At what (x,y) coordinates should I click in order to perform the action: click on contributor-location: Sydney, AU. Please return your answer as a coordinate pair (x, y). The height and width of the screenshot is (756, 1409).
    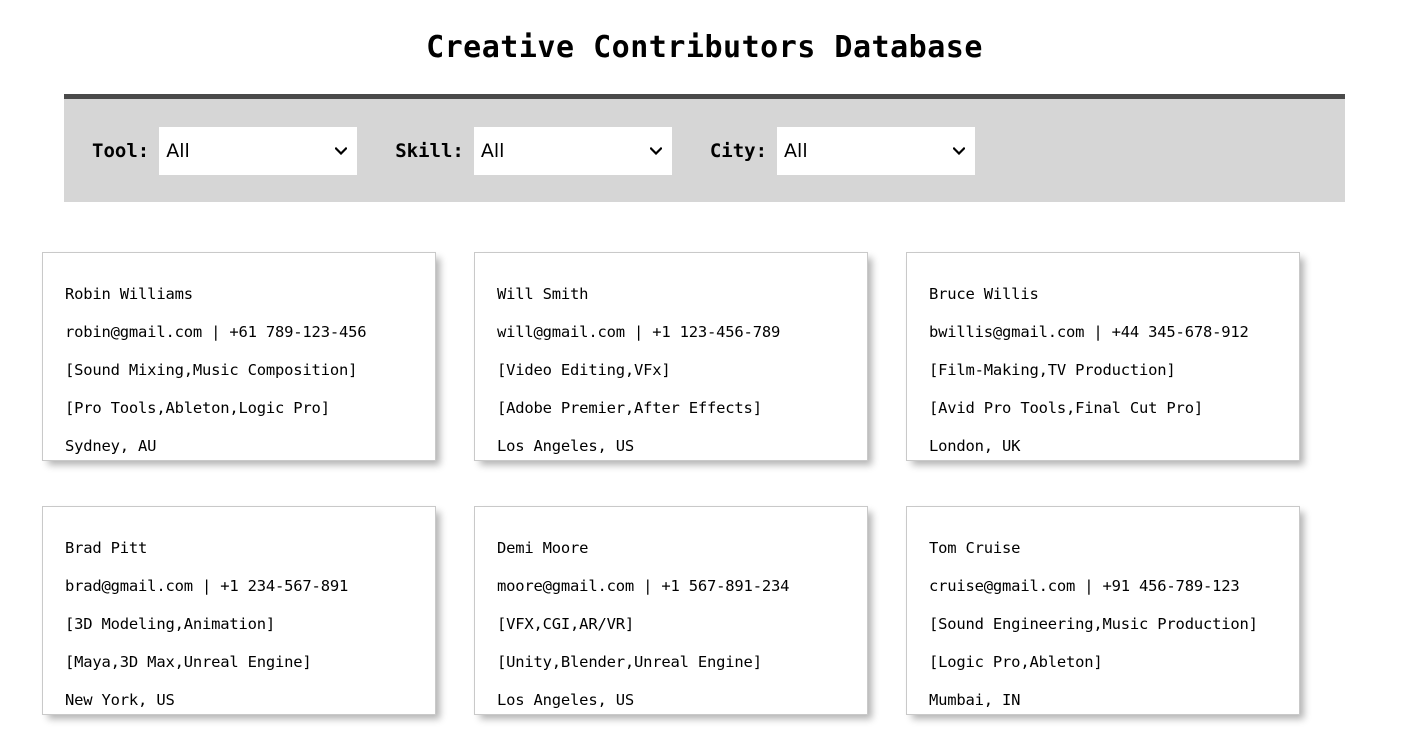
    Looking at the image, I should click on (111, 446).